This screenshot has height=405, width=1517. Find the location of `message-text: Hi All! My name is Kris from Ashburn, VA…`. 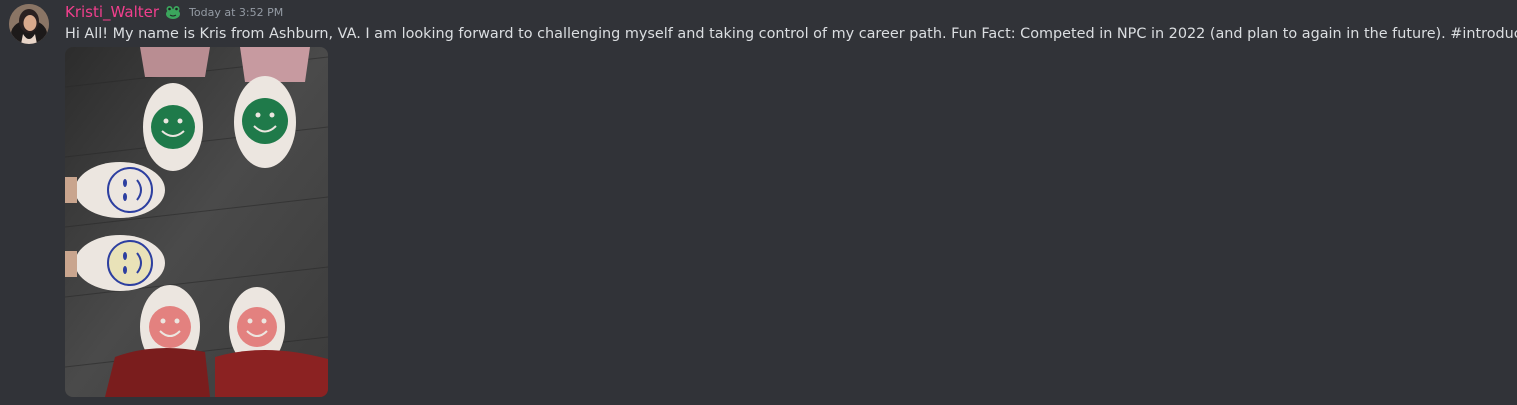

message-text: Hi All! My name is Kris from Ashburn, VA… is located at coordinates (791, 34).